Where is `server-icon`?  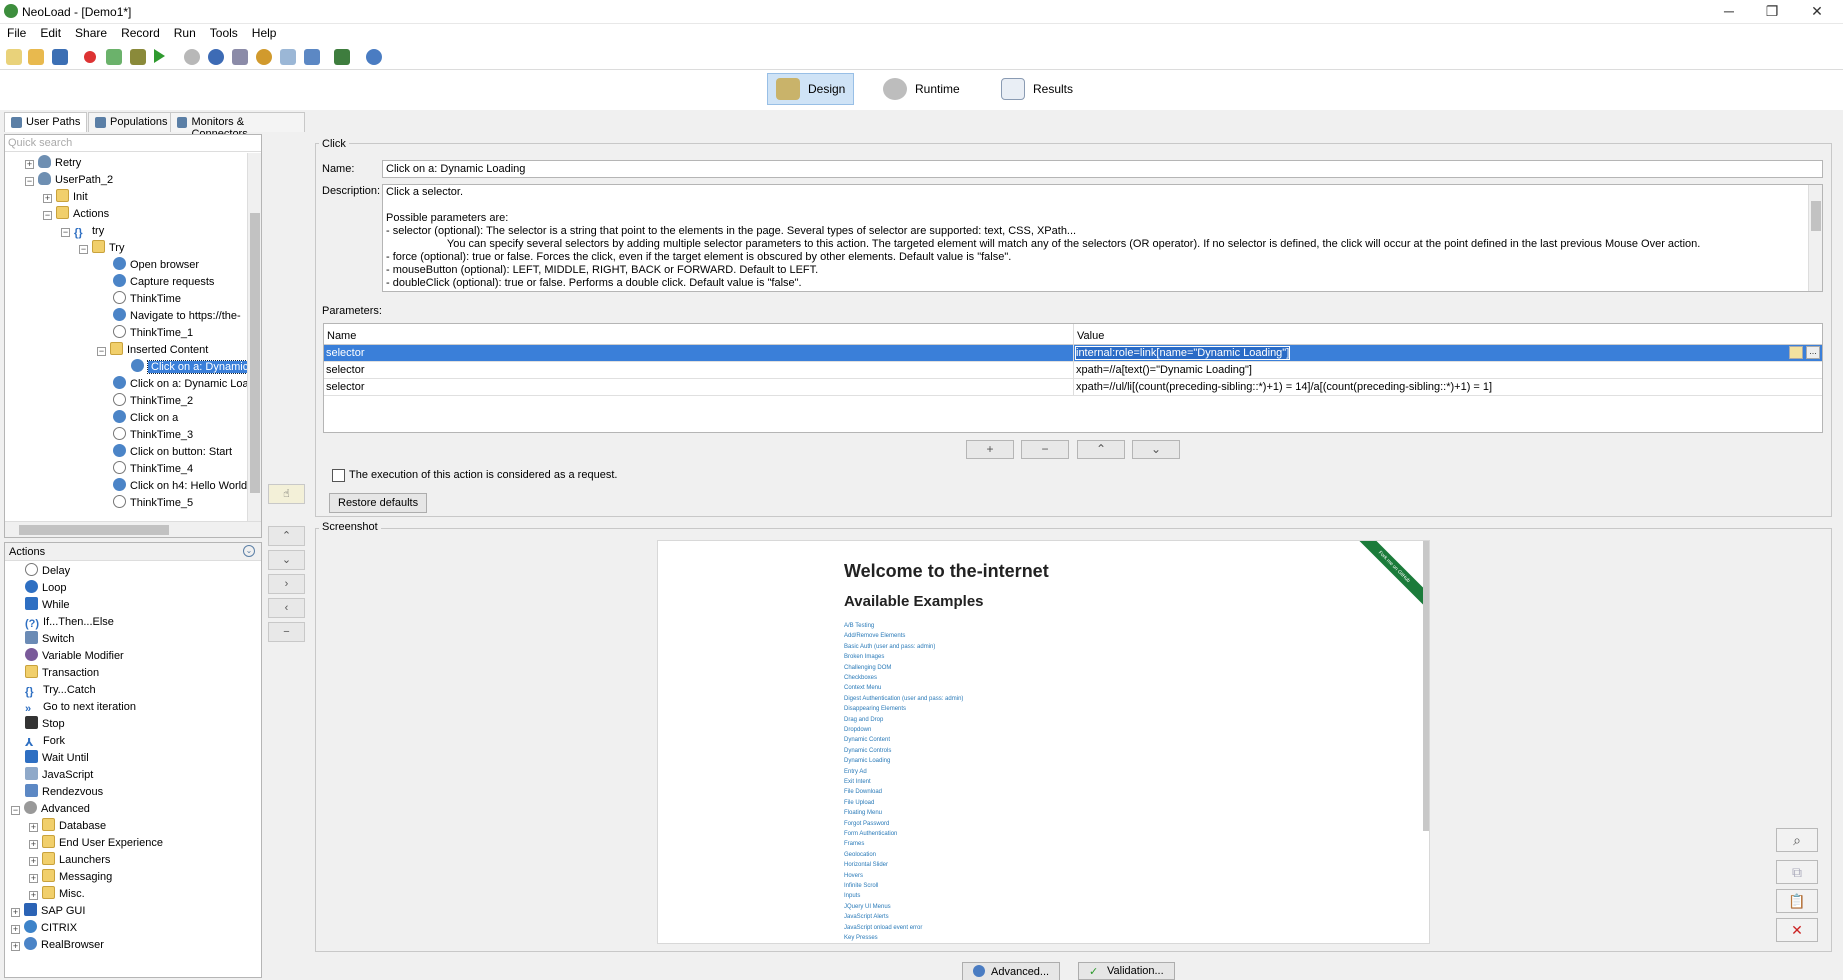 server-icon is located at coordinates (240, 57).